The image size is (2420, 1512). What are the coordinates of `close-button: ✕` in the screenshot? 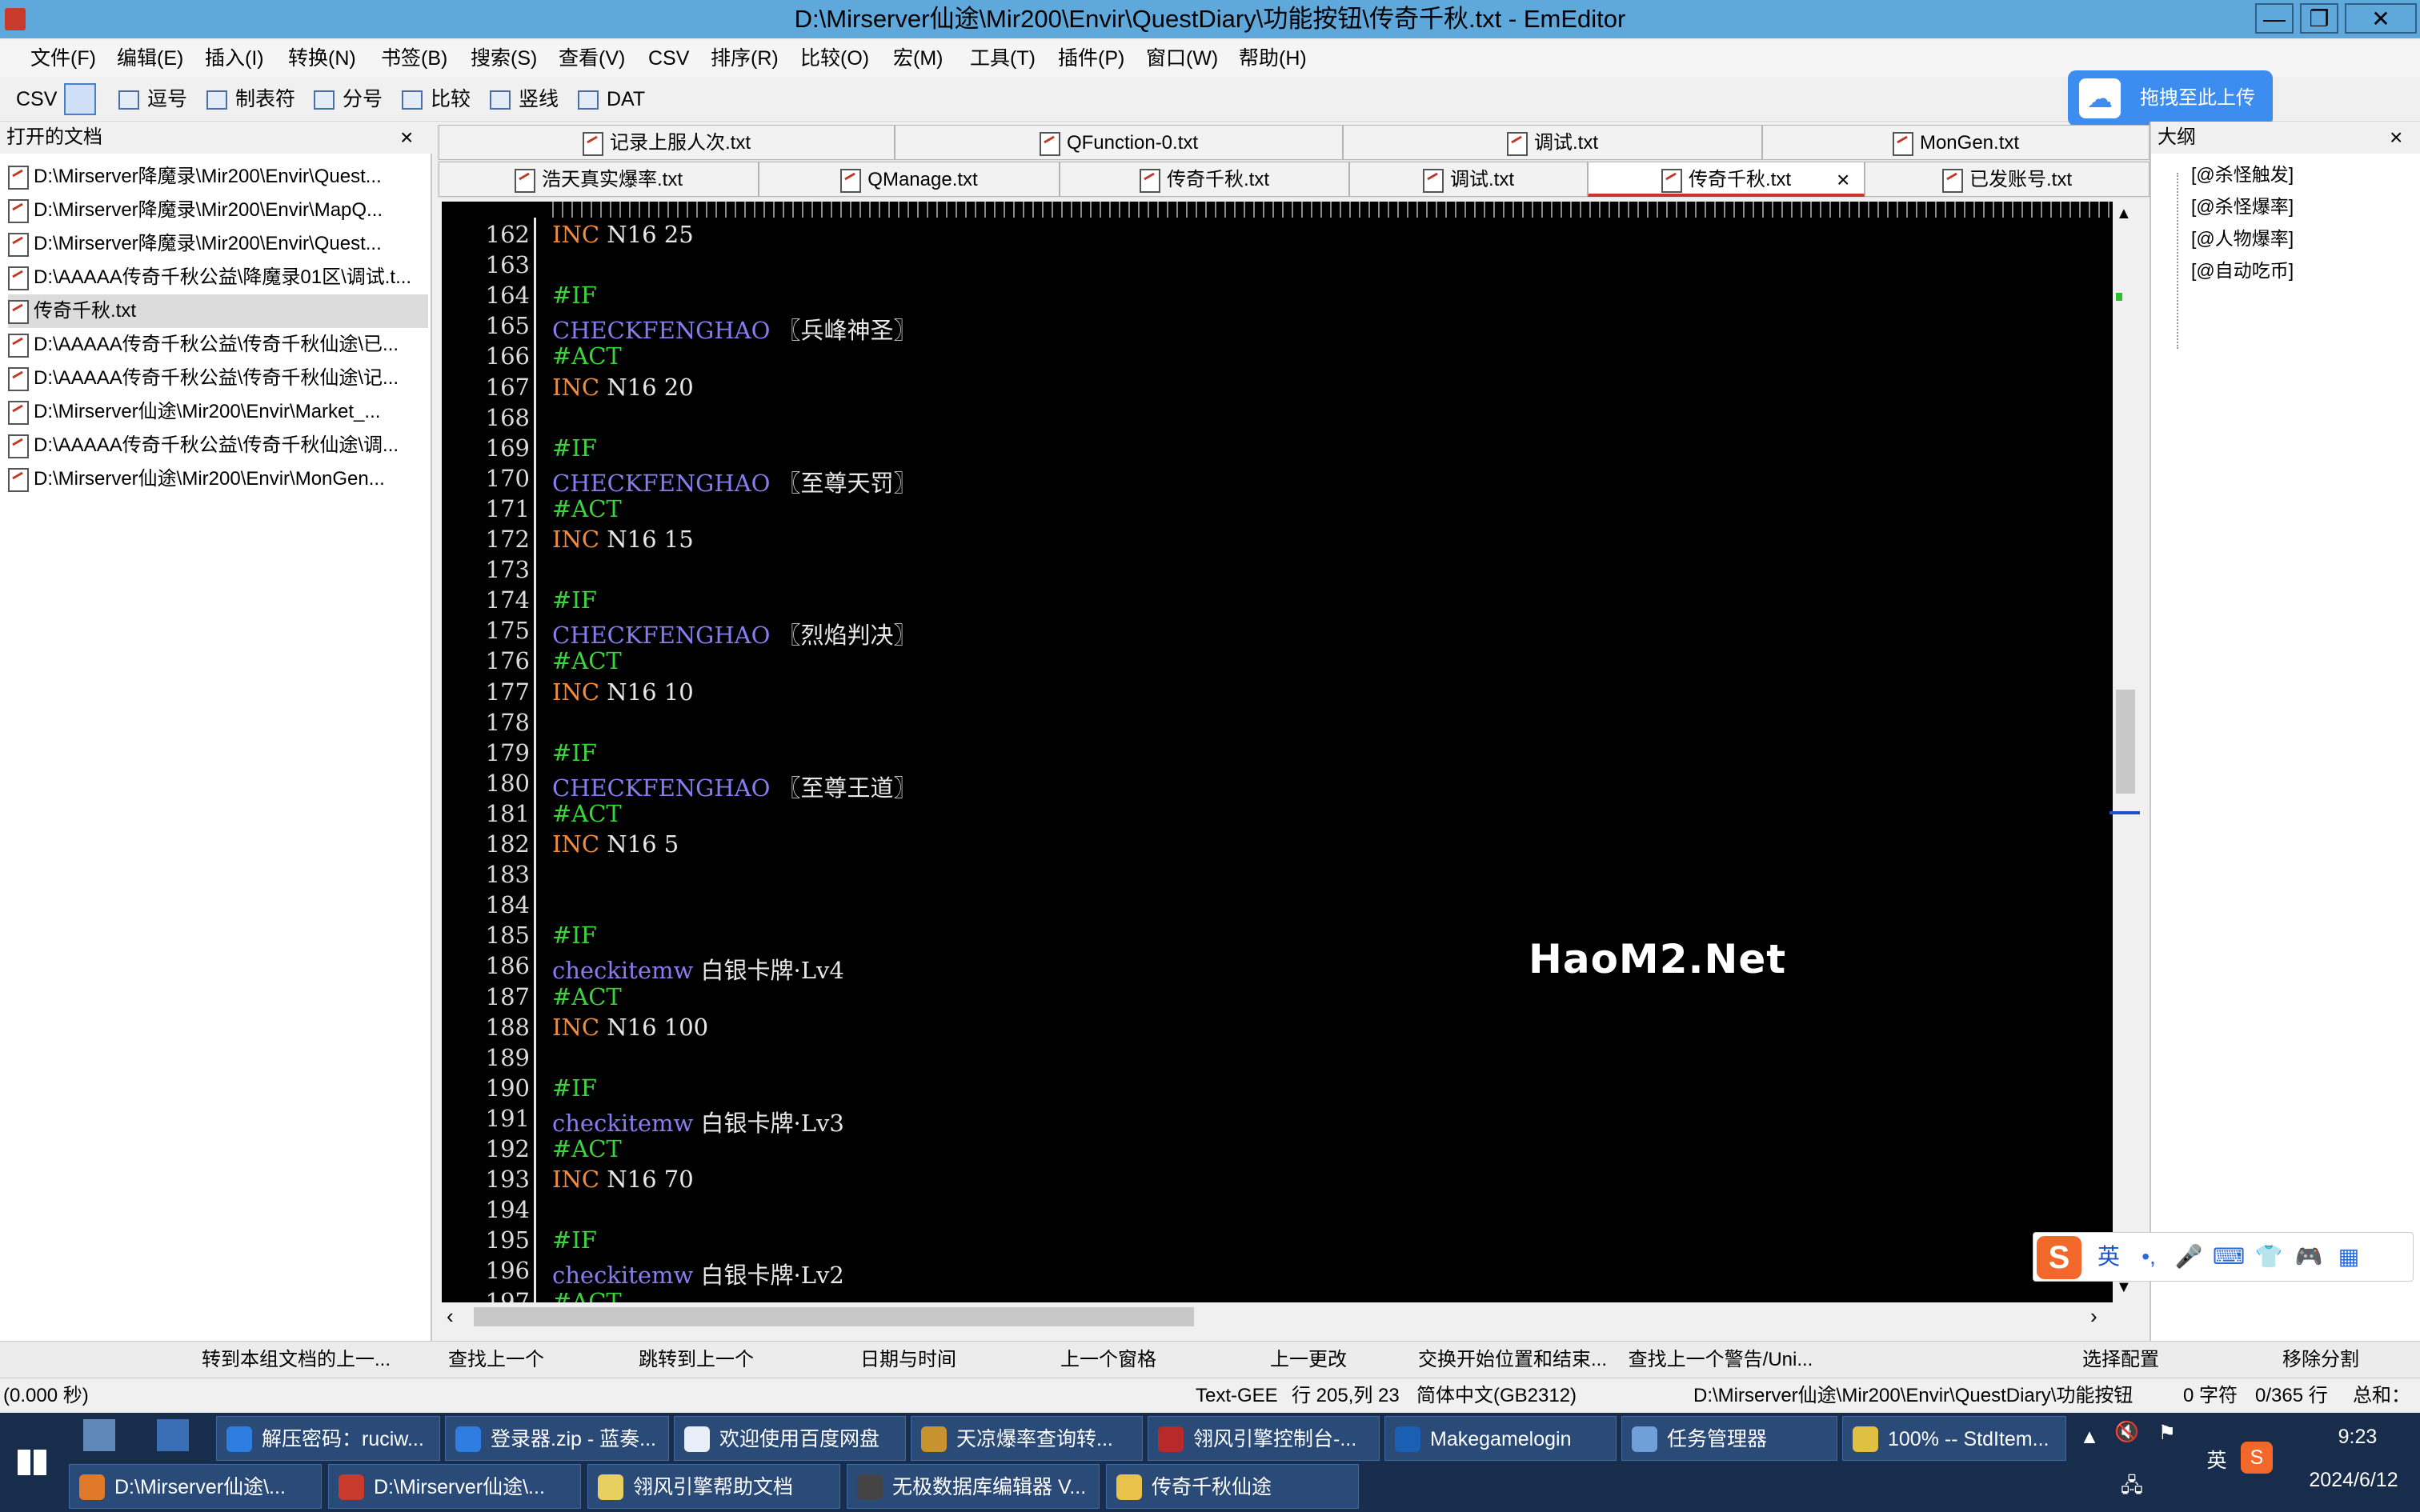 It's located at (2381, 18).